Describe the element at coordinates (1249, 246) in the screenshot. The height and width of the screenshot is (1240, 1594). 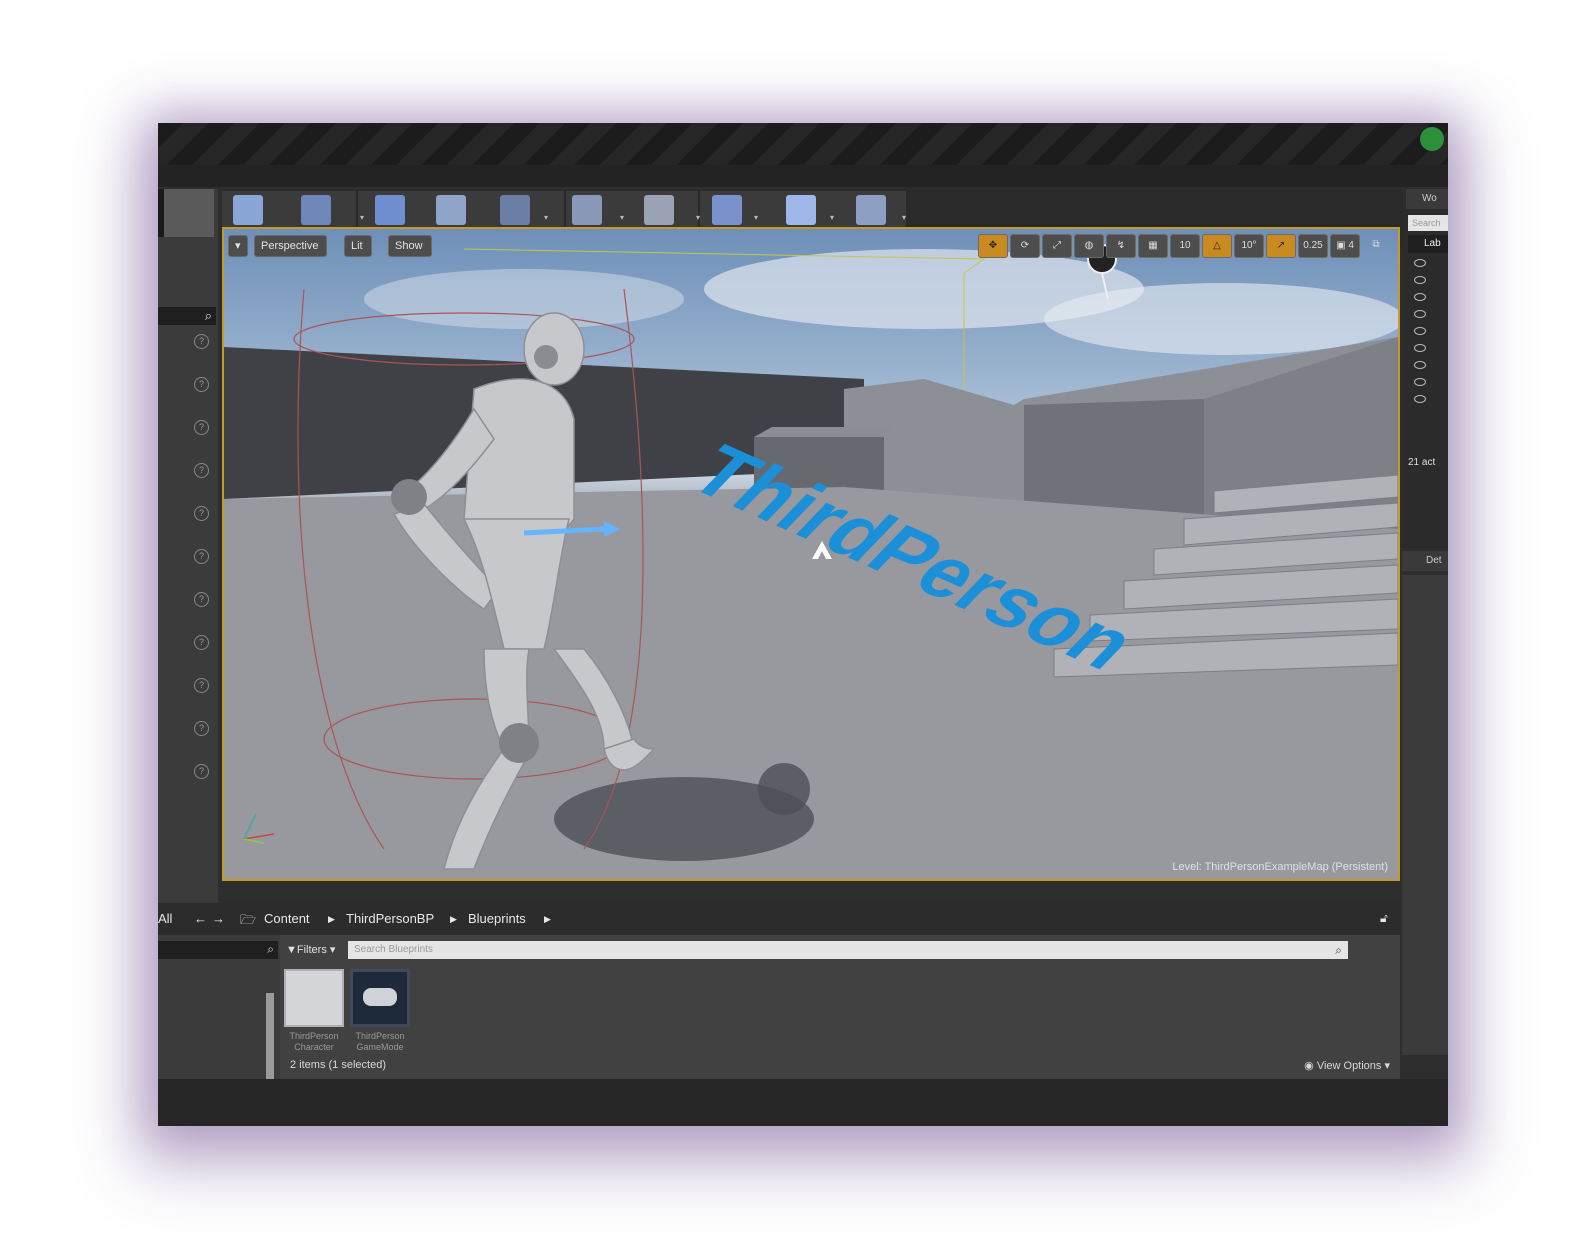
I see `rotation-snap-value: 10°` at that location.